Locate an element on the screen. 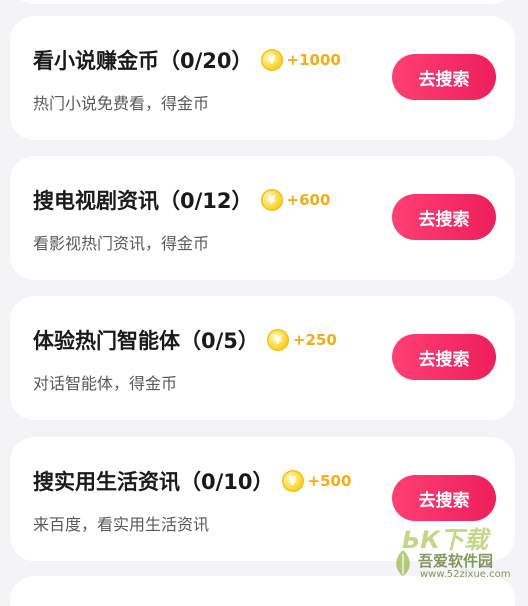  task-title-row: 体验热门智能体（0/5） ¥ +250 is located at coordinates (185, 340).